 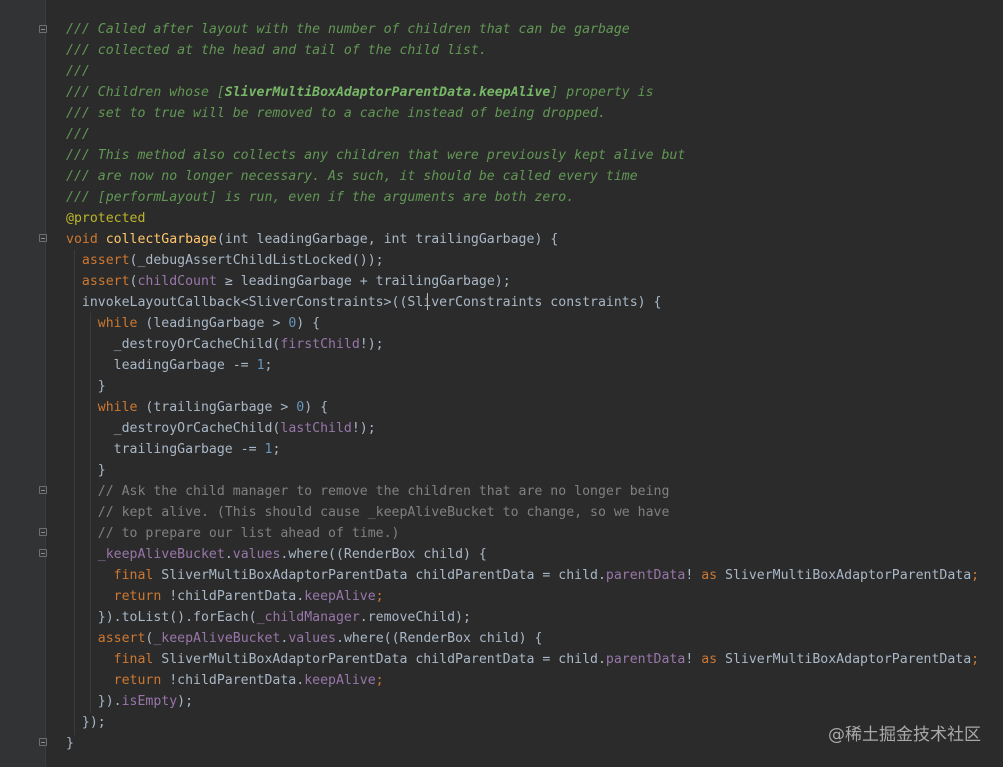 I want to click on code-line: @protected, so click(x=534, y=218).